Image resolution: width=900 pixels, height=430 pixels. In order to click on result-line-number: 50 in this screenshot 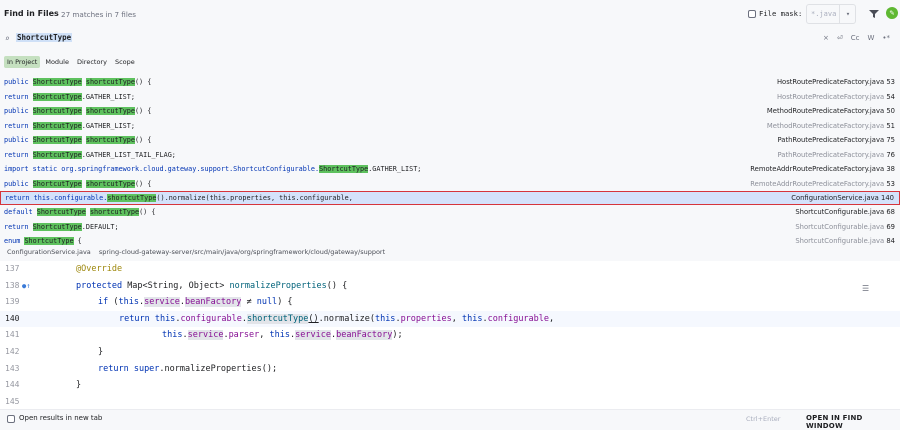, I will do `click(890, 111)`.